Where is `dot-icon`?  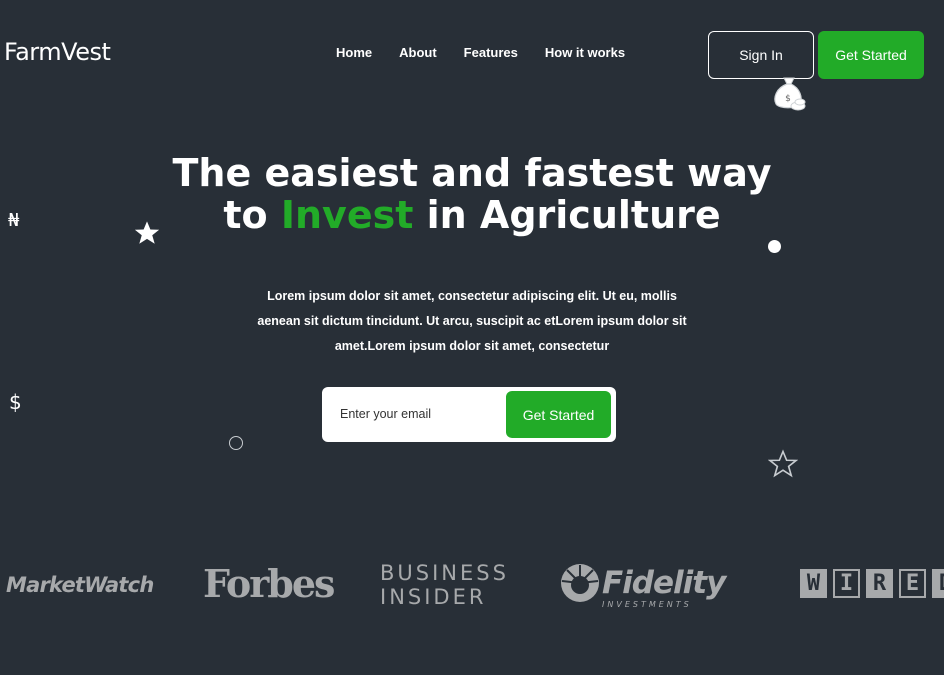
dot-icon is located at coordinates (774, 246).